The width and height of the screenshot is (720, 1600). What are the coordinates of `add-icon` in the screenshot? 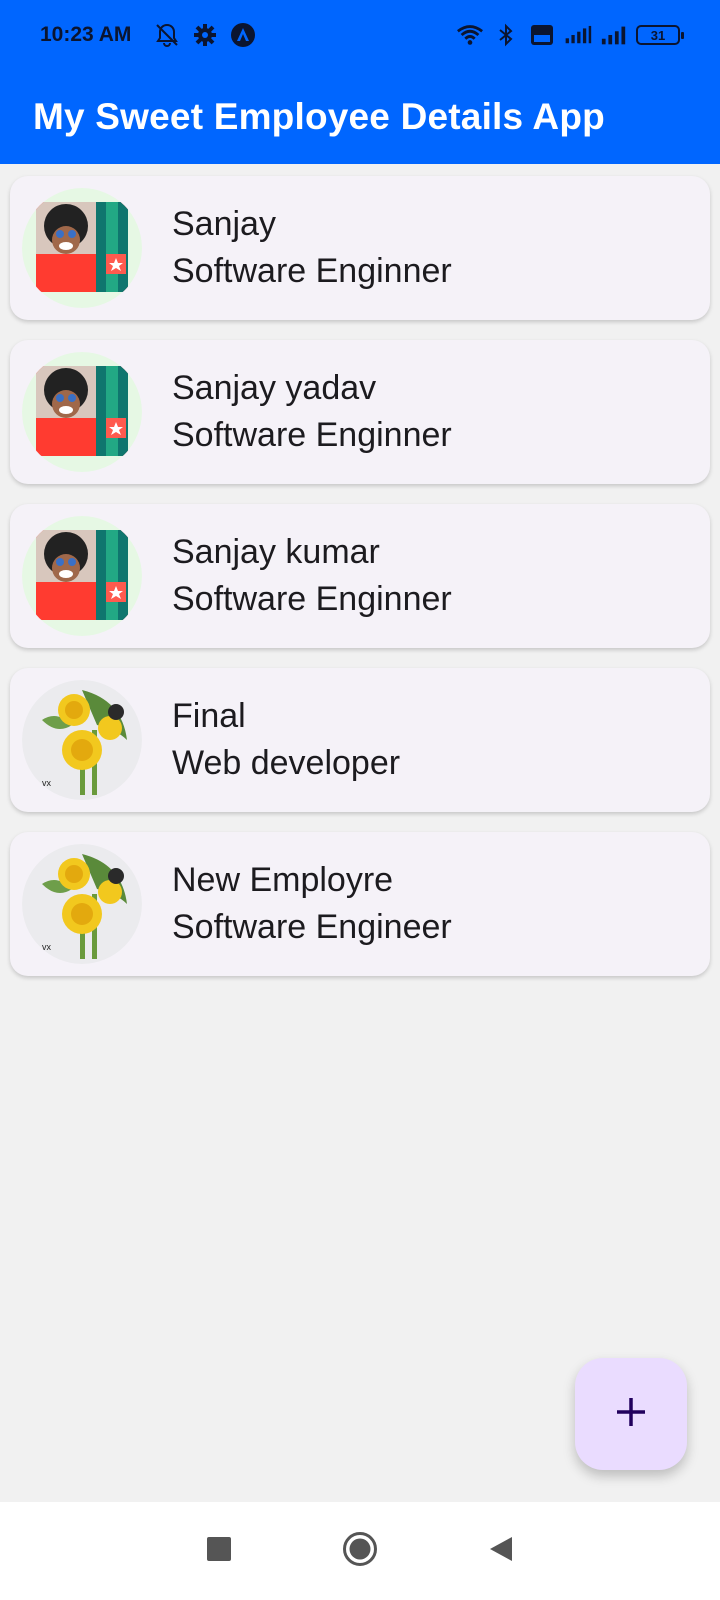 It's located at (631, 1414).